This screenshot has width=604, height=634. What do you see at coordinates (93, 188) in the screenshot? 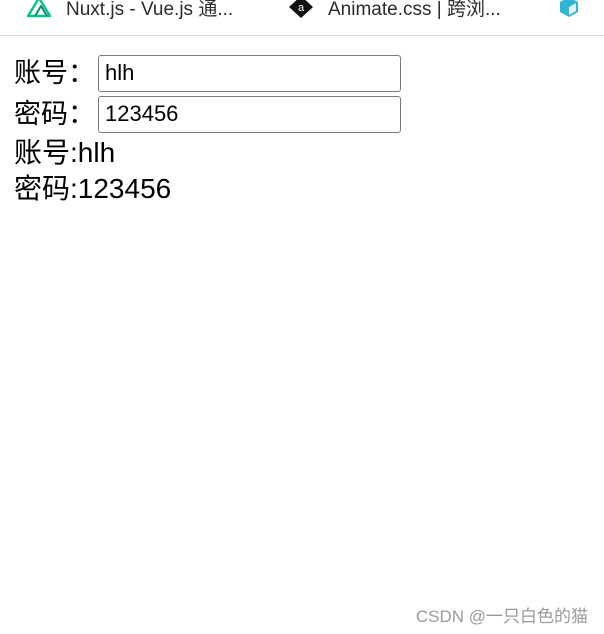
I see `password-echo-text: 密码:123456` at bounding box center [93, 188].